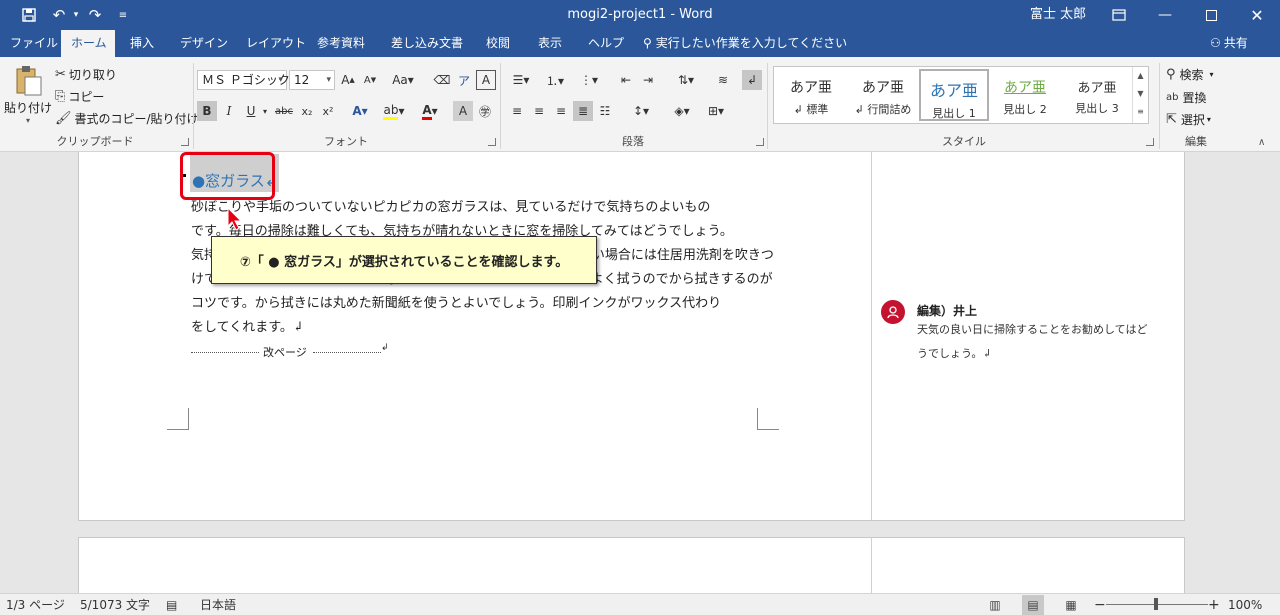 This screenshot has width=1280, height=615. Describe the element at coordinates (1150, 142) in the screenshot. I see `styles-launcher-icon` at that location.